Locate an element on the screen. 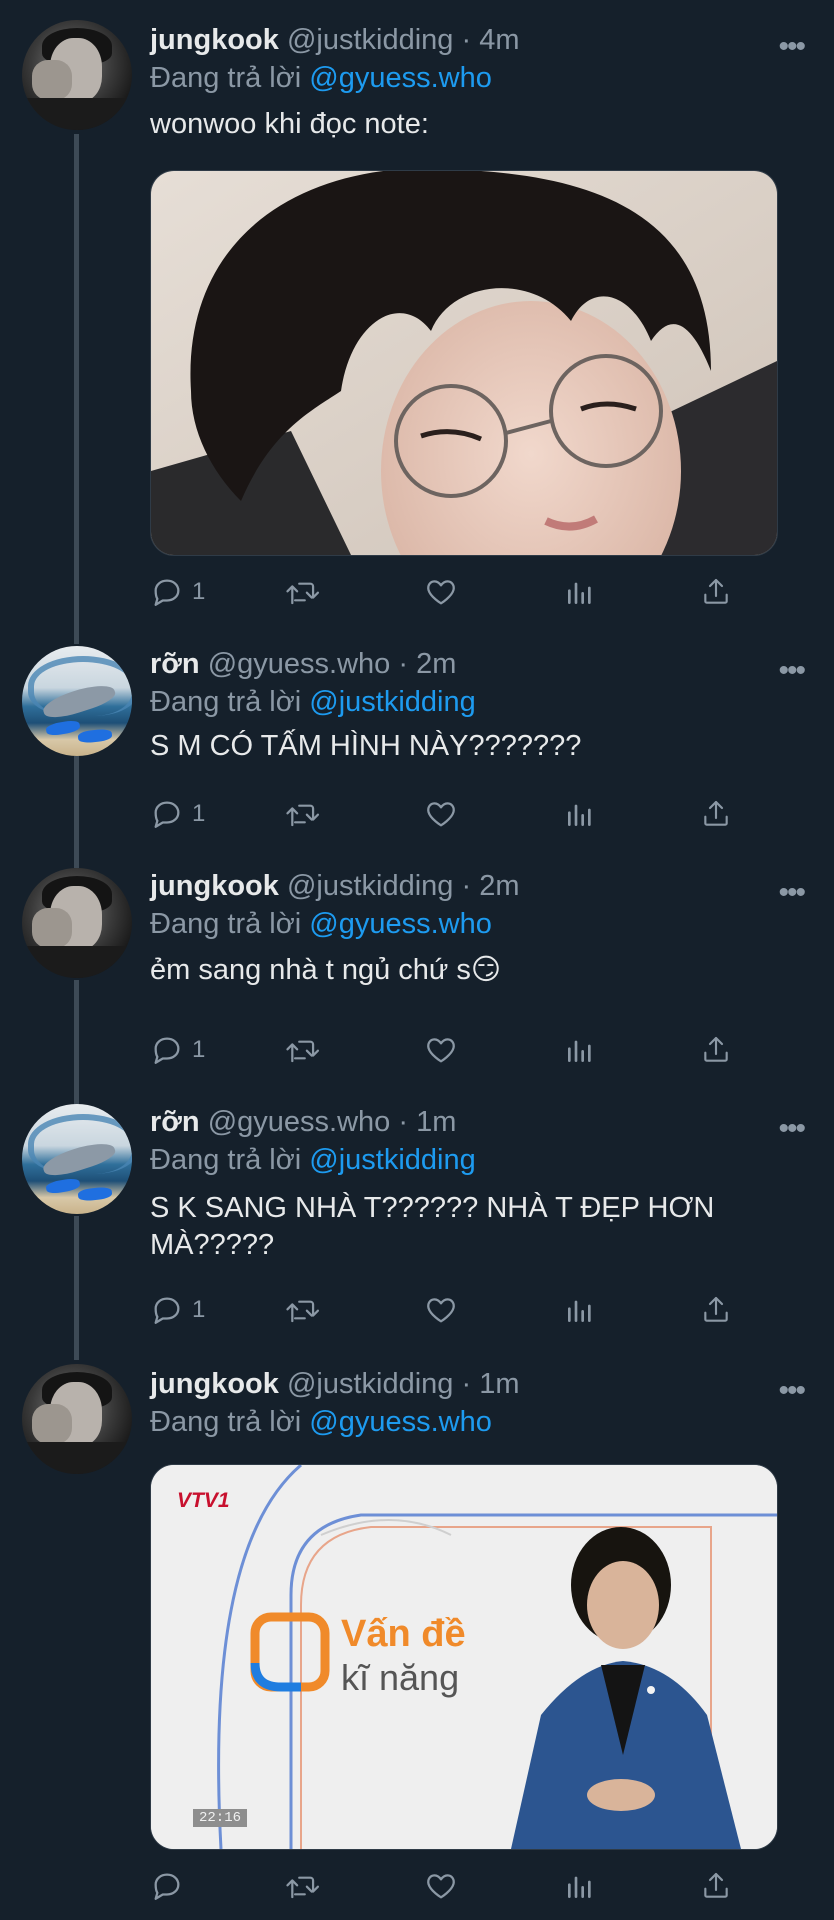  reply-context: Đang trả lời @justkidding is located at coordinates (313, 1160).